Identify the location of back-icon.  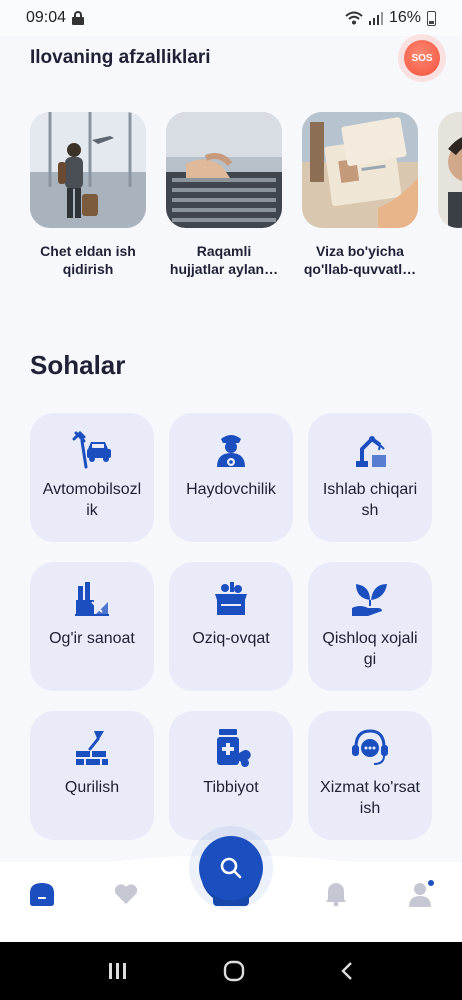
(347, 971).